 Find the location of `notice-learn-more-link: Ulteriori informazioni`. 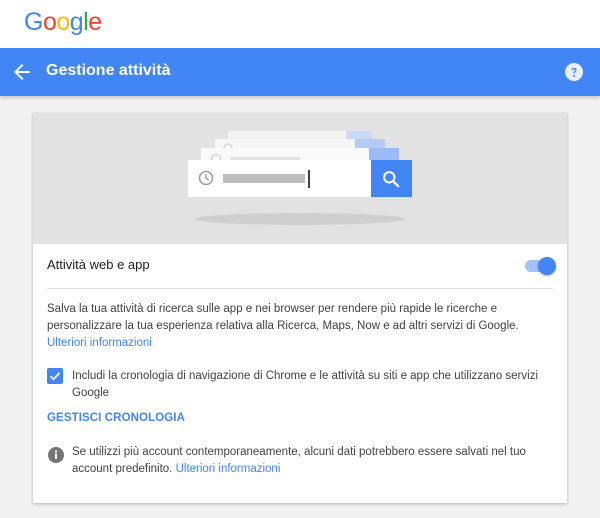

notice-learn-more-link: Ulteriori informazioni is located at coordinates (228, 469).